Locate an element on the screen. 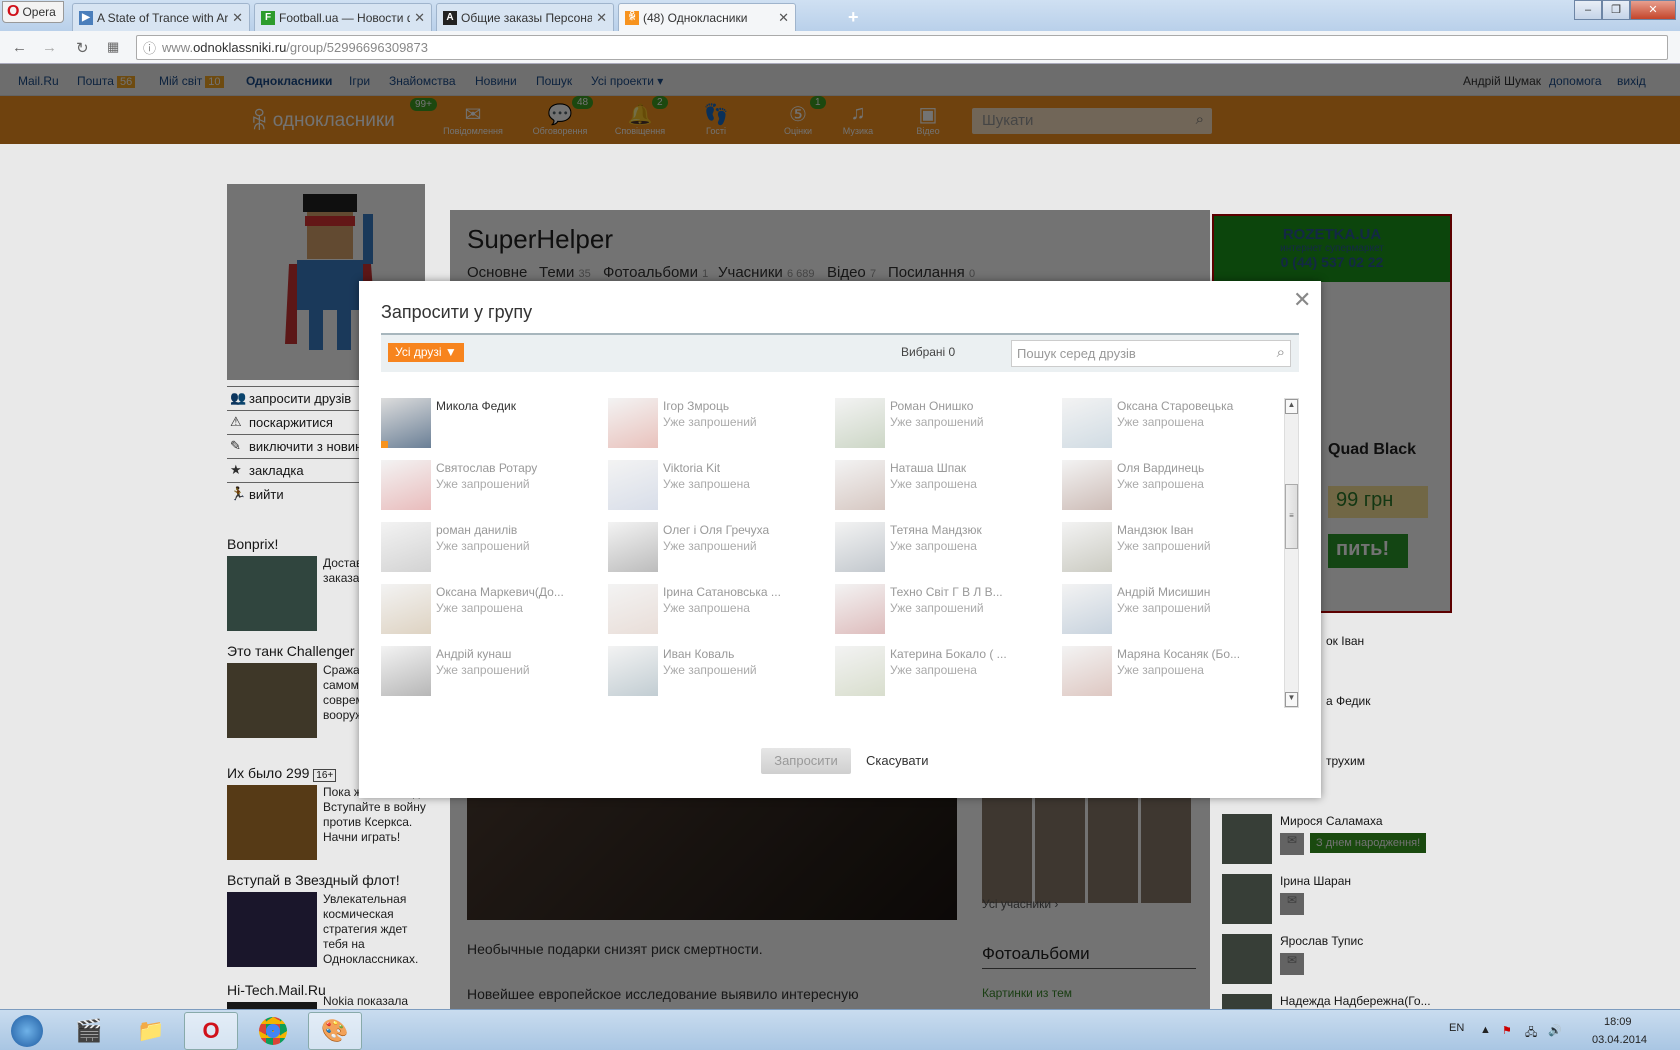  link-dating: Знайомства is located at coordinates (422, 81).